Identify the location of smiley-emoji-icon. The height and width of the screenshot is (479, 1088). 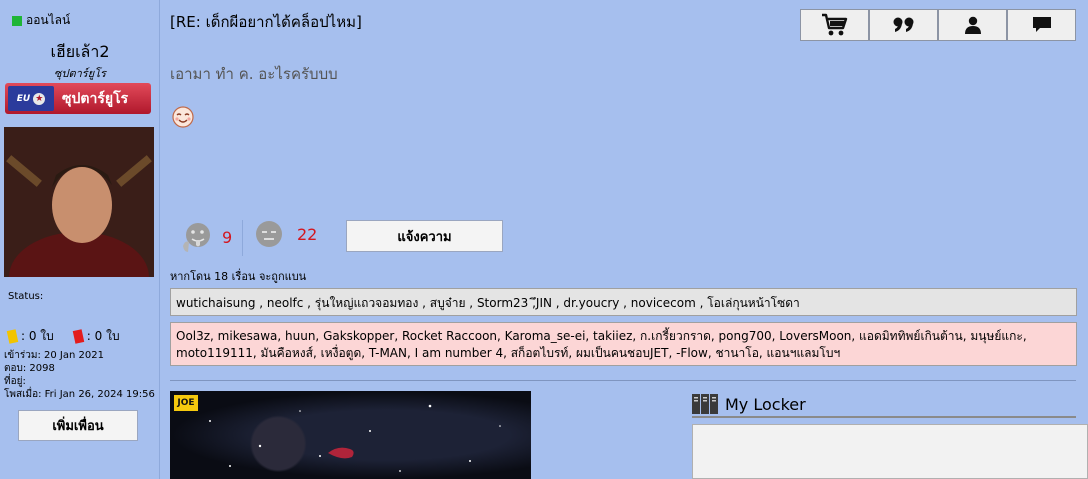
(183, 117).